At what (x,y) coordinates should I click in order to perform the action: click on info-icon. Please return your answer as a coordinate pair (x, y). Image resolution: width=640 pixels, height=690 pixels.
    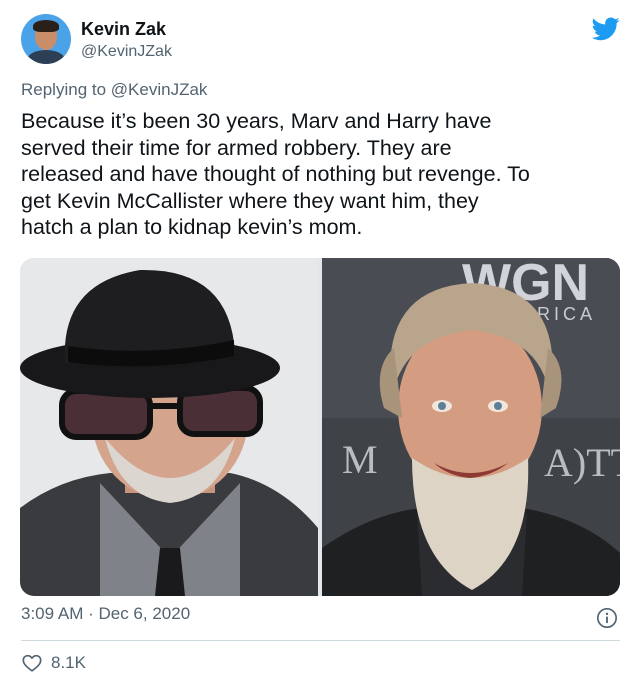
    Looking at the image, I should click on (607, 618).